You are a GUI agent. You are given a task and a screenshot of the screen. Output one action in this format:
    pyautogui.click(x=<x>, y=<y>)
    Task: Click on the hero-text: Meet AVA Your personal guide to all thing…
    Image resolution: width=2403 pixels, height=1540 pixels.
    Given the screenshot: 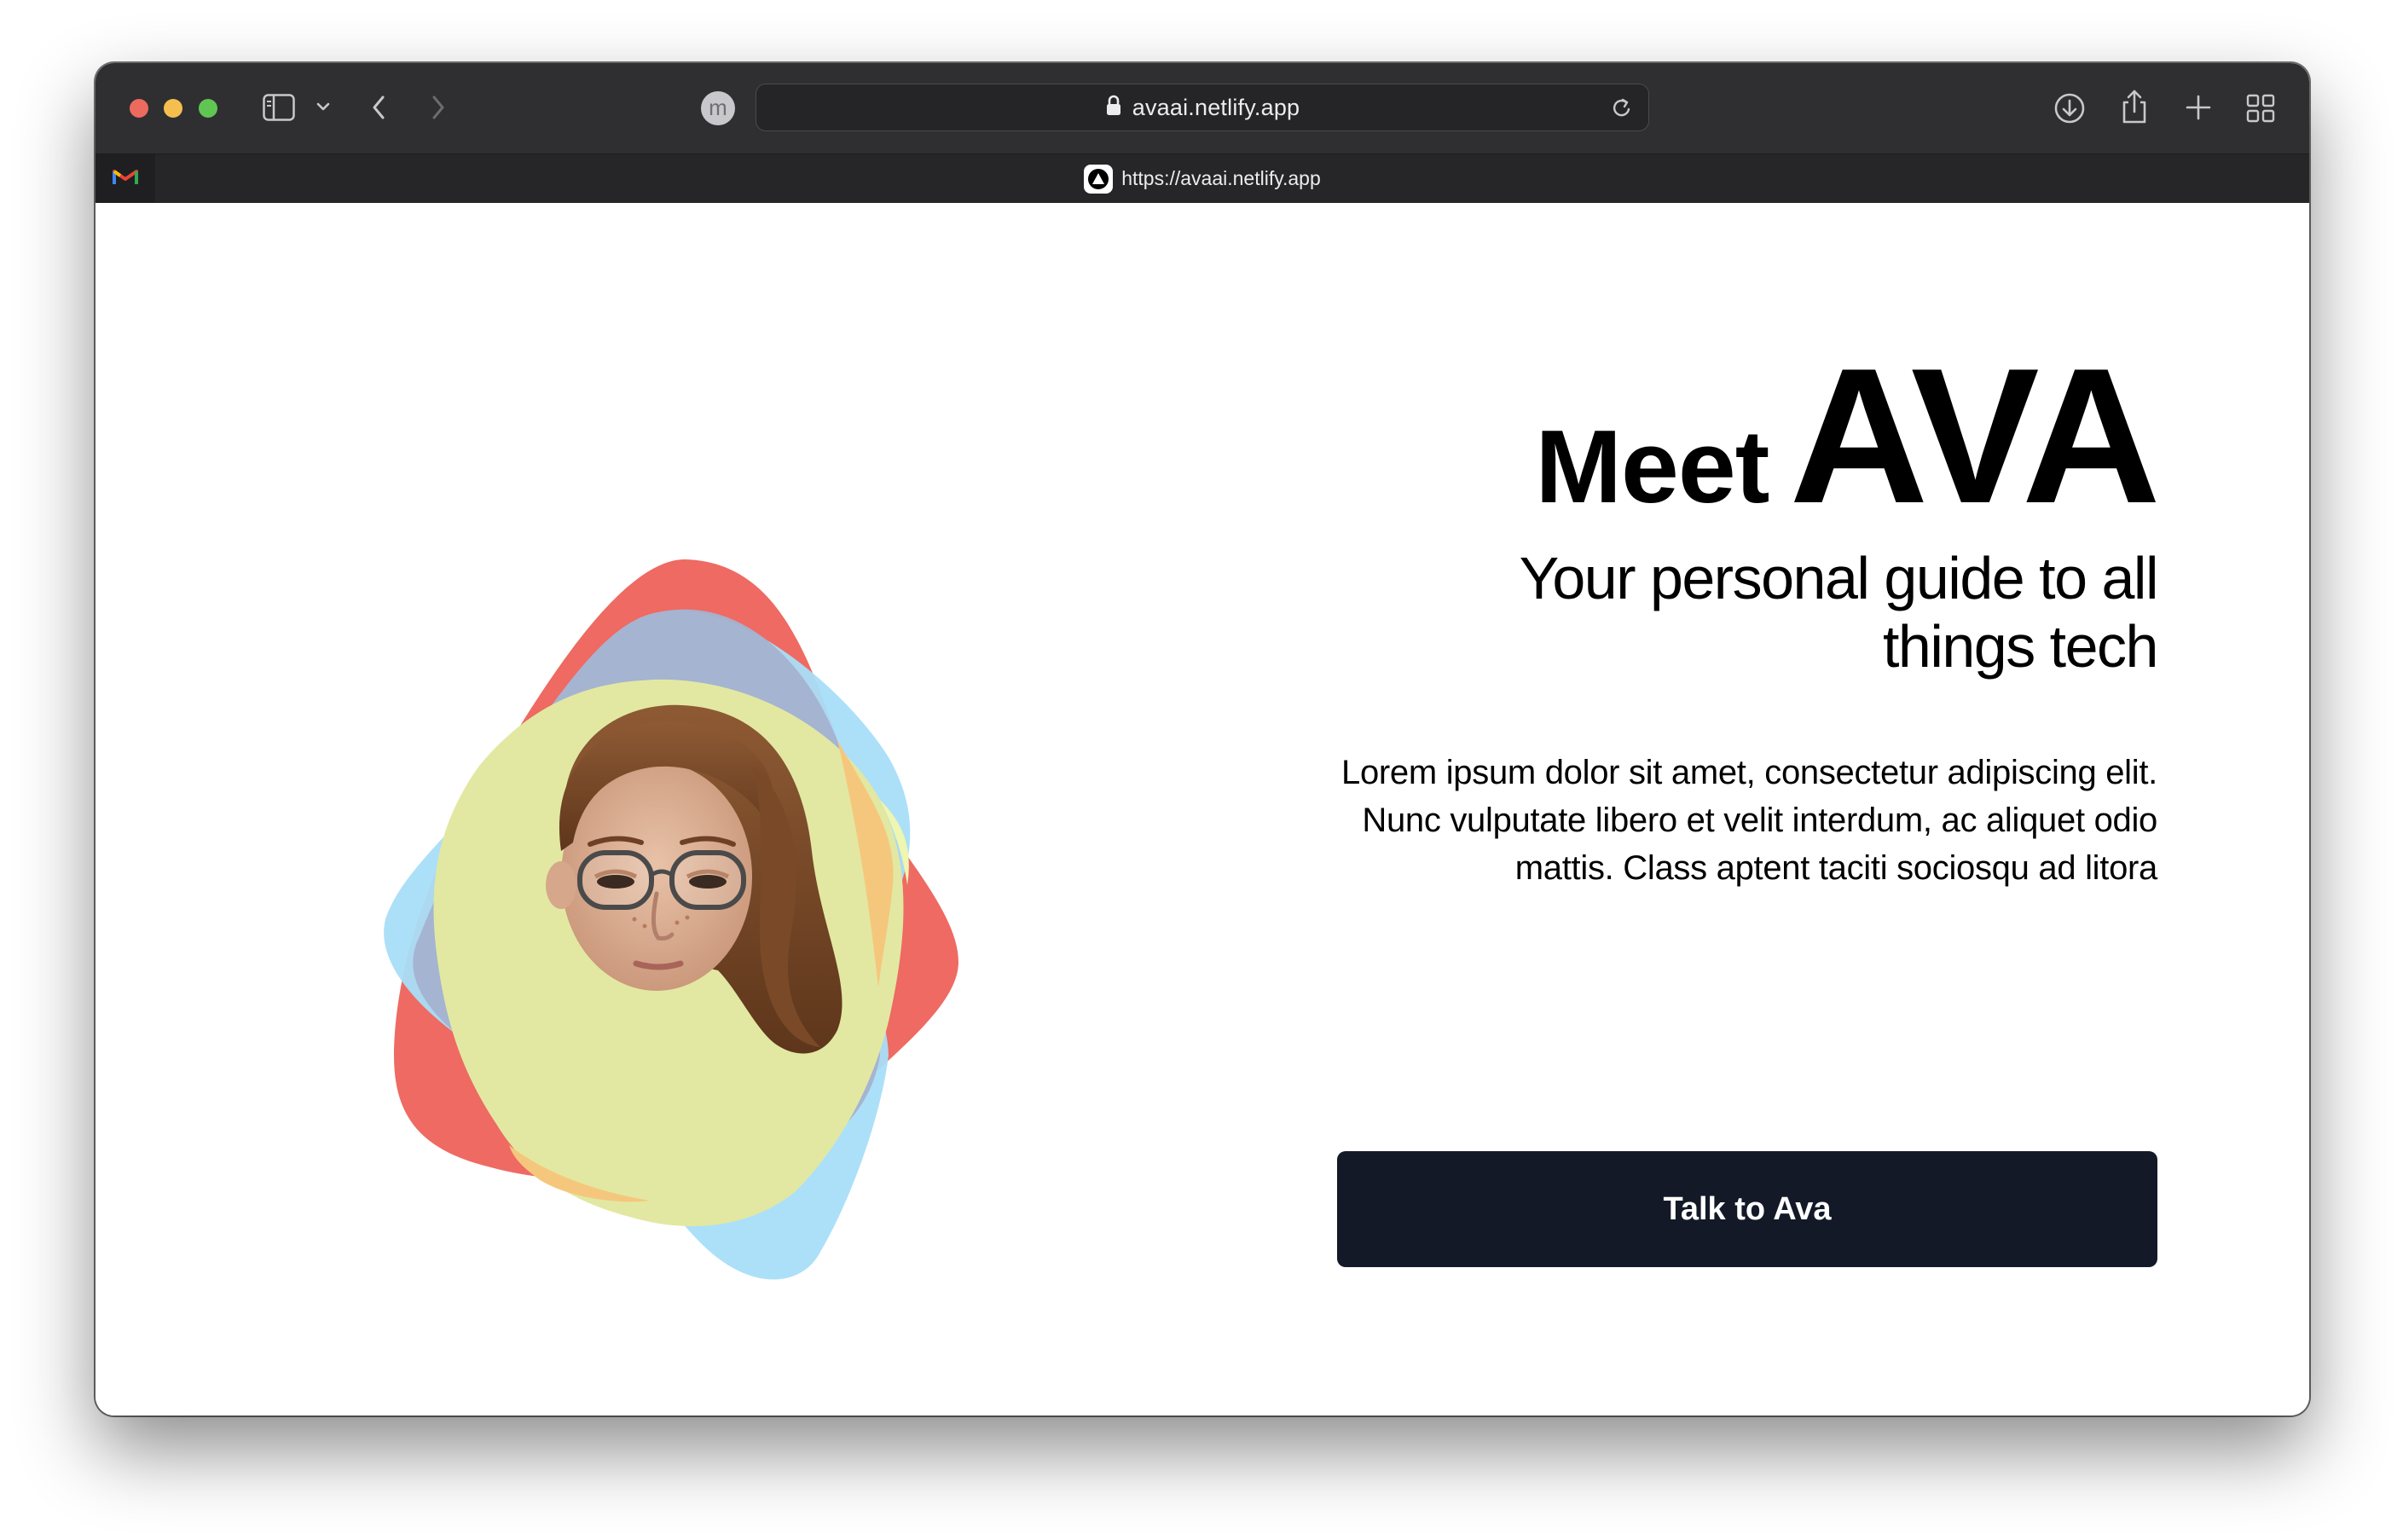 What is the action you would take?
    pyautogui.click(x=1733, y=615)
    